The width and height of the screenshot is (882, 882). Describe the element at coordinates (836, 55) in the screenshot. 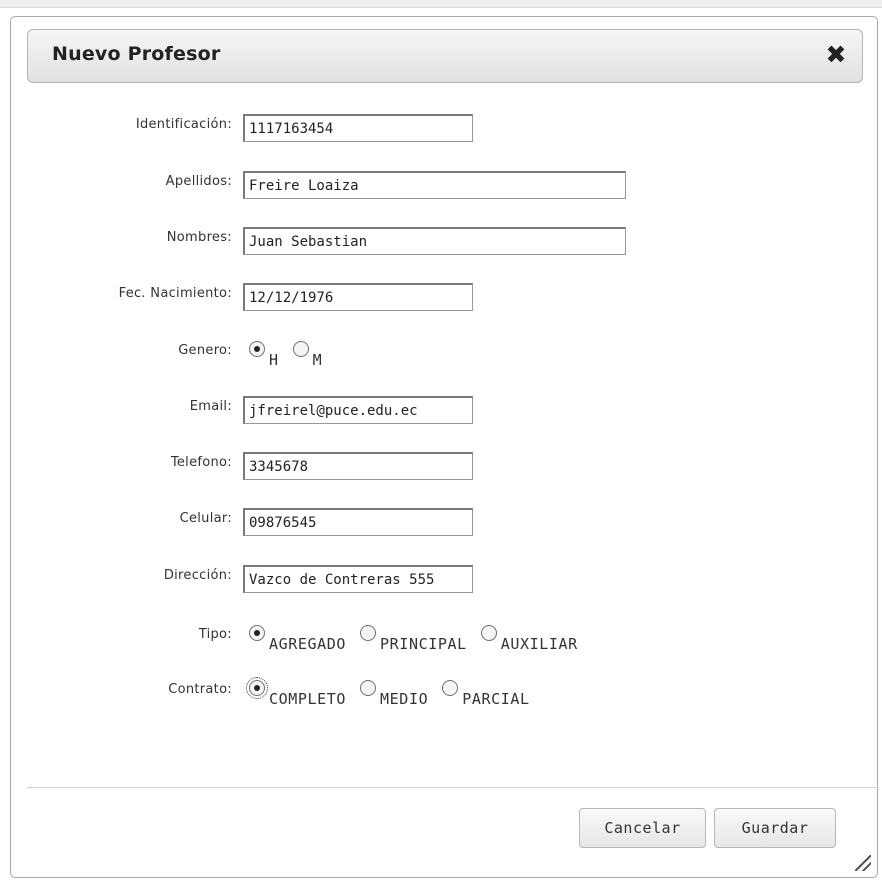

I see `close-icon: ✖` at that location.